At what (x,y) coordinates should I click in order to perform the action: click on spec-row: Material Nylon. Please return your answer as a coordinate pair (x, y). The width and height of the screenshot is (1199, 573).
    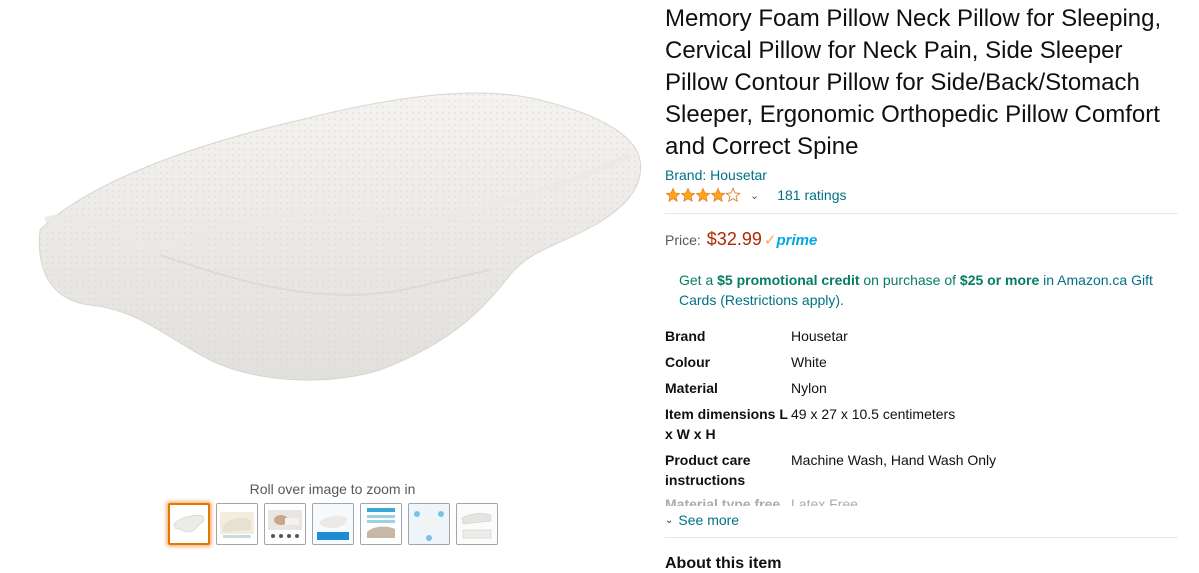
    Looking at the image, I should click on (922, 388).